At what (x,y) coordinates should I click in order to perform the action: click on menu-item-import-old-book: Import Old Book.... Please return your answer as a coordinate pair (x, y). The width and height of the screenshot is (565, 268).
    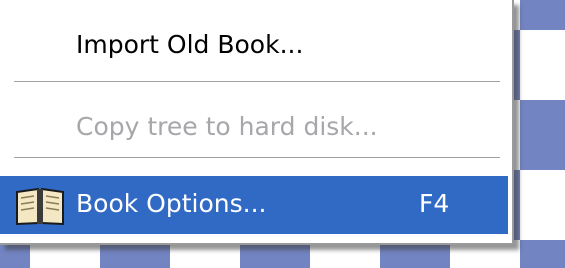
    Looking at the image, I should click on (254, 47).